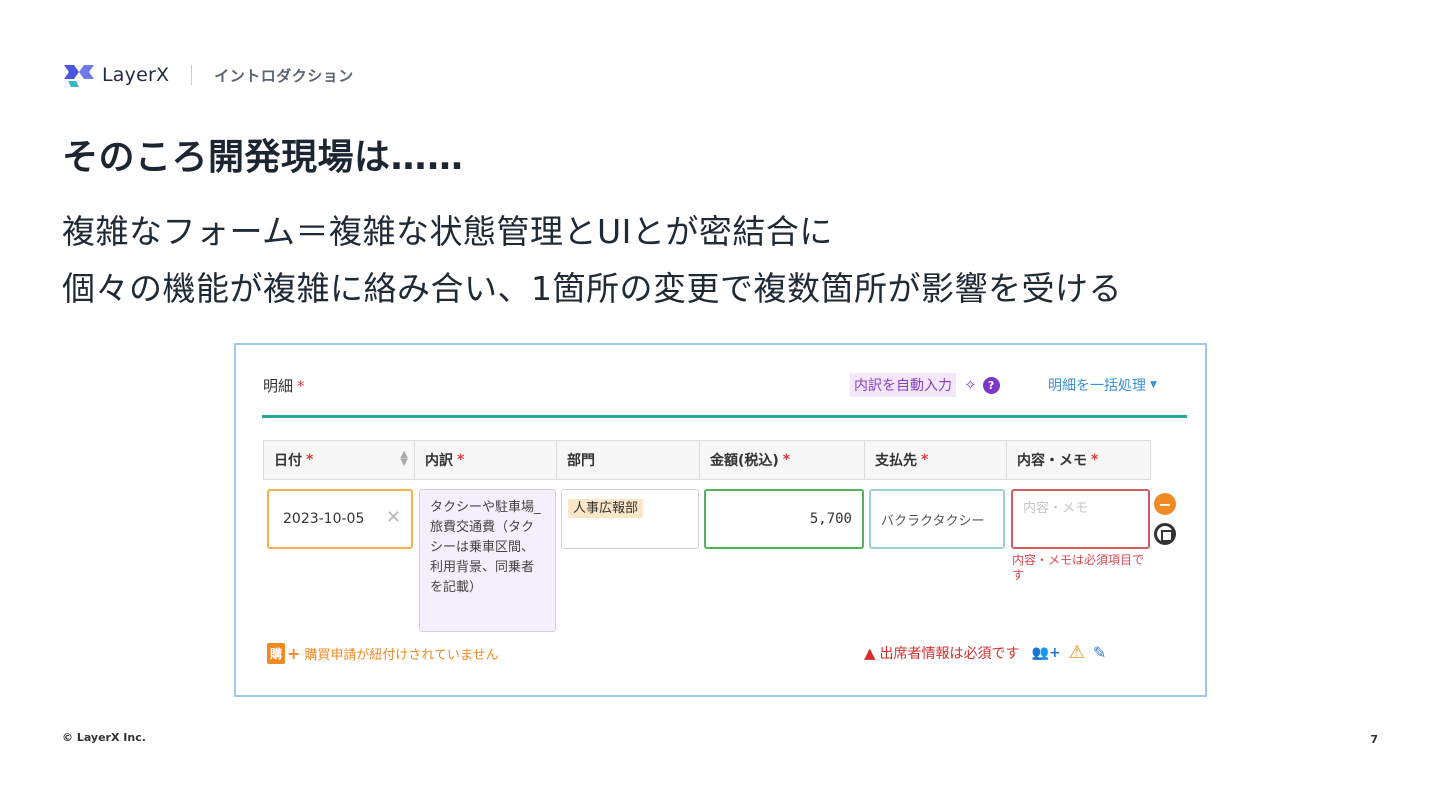 The width and height of the screenshot is (1440, 810). Describe the element at coordinates (486, 460) in the screenshot. I see `column-header-breakdown: 内訳 *` at that location.